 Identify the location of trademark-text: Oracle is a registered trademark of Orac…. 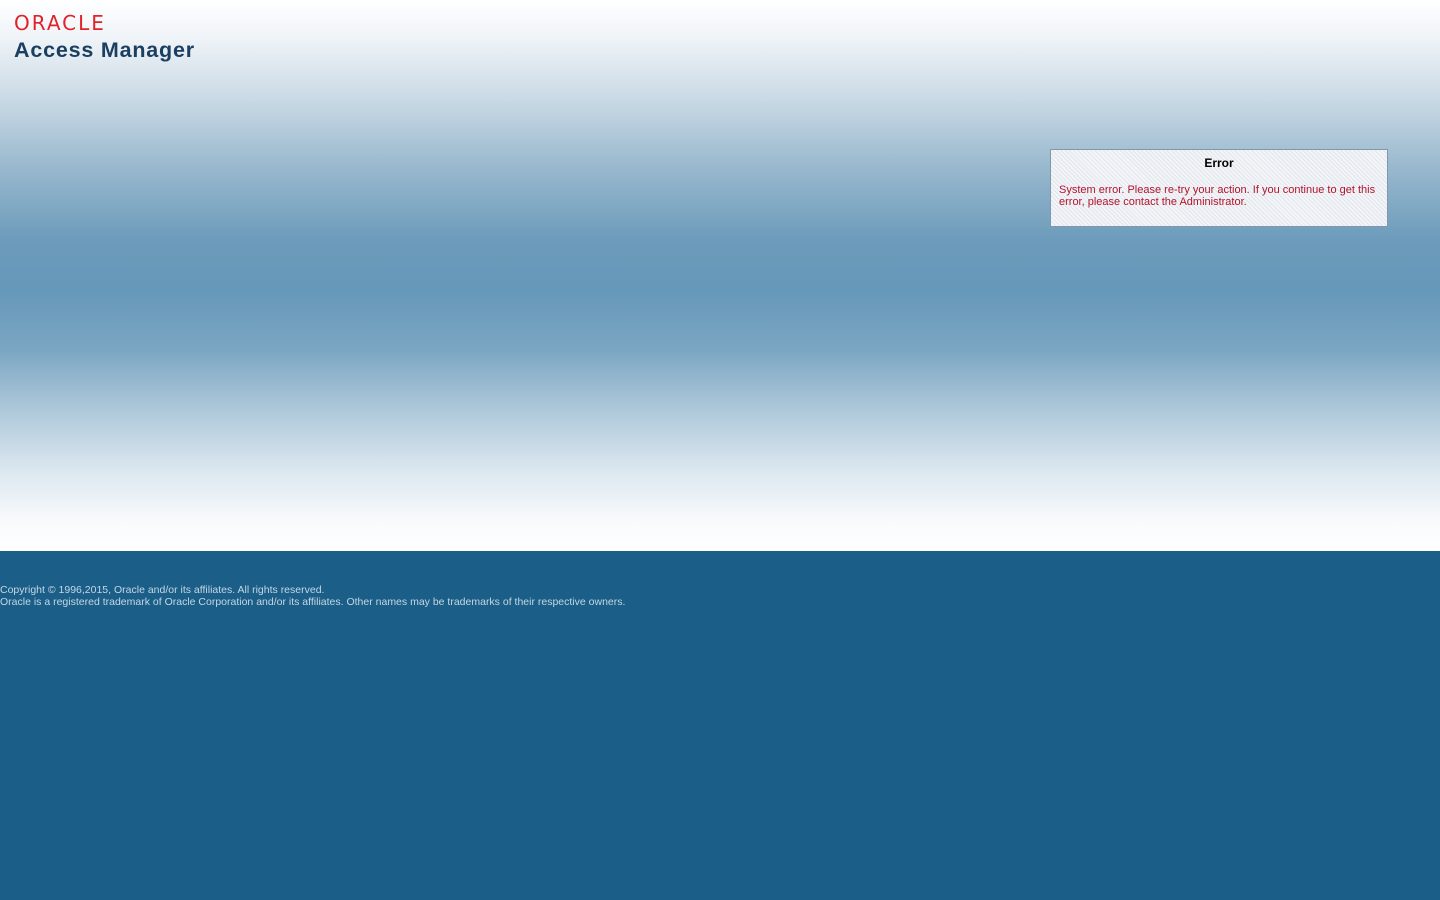
(313, 602).